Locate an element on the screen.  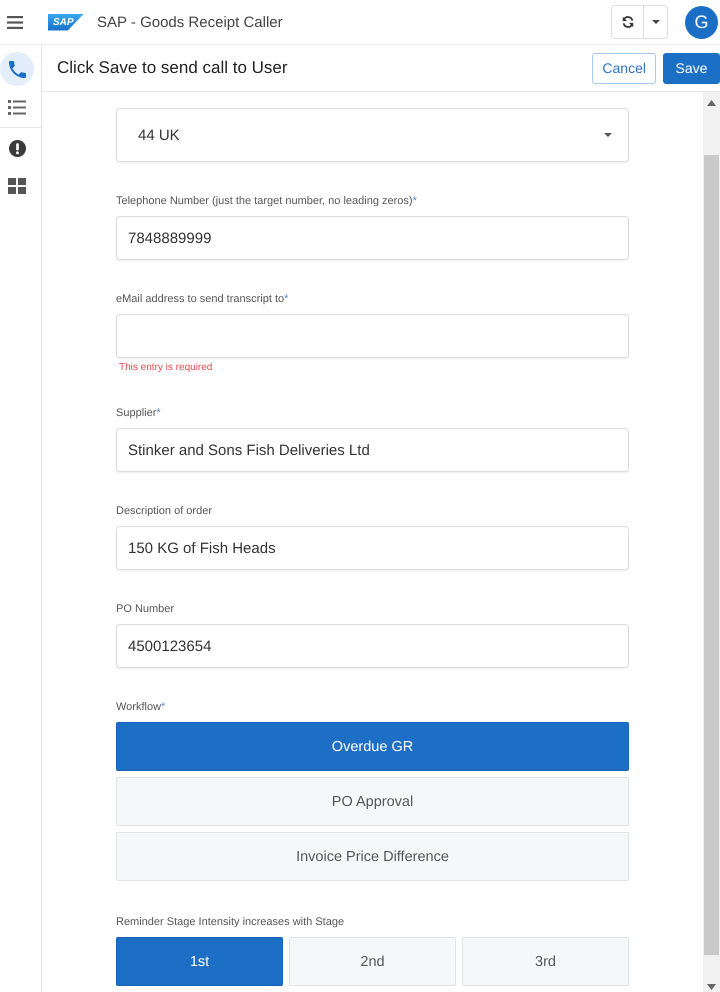
sidebar-item is located at coordinates (17, 69).